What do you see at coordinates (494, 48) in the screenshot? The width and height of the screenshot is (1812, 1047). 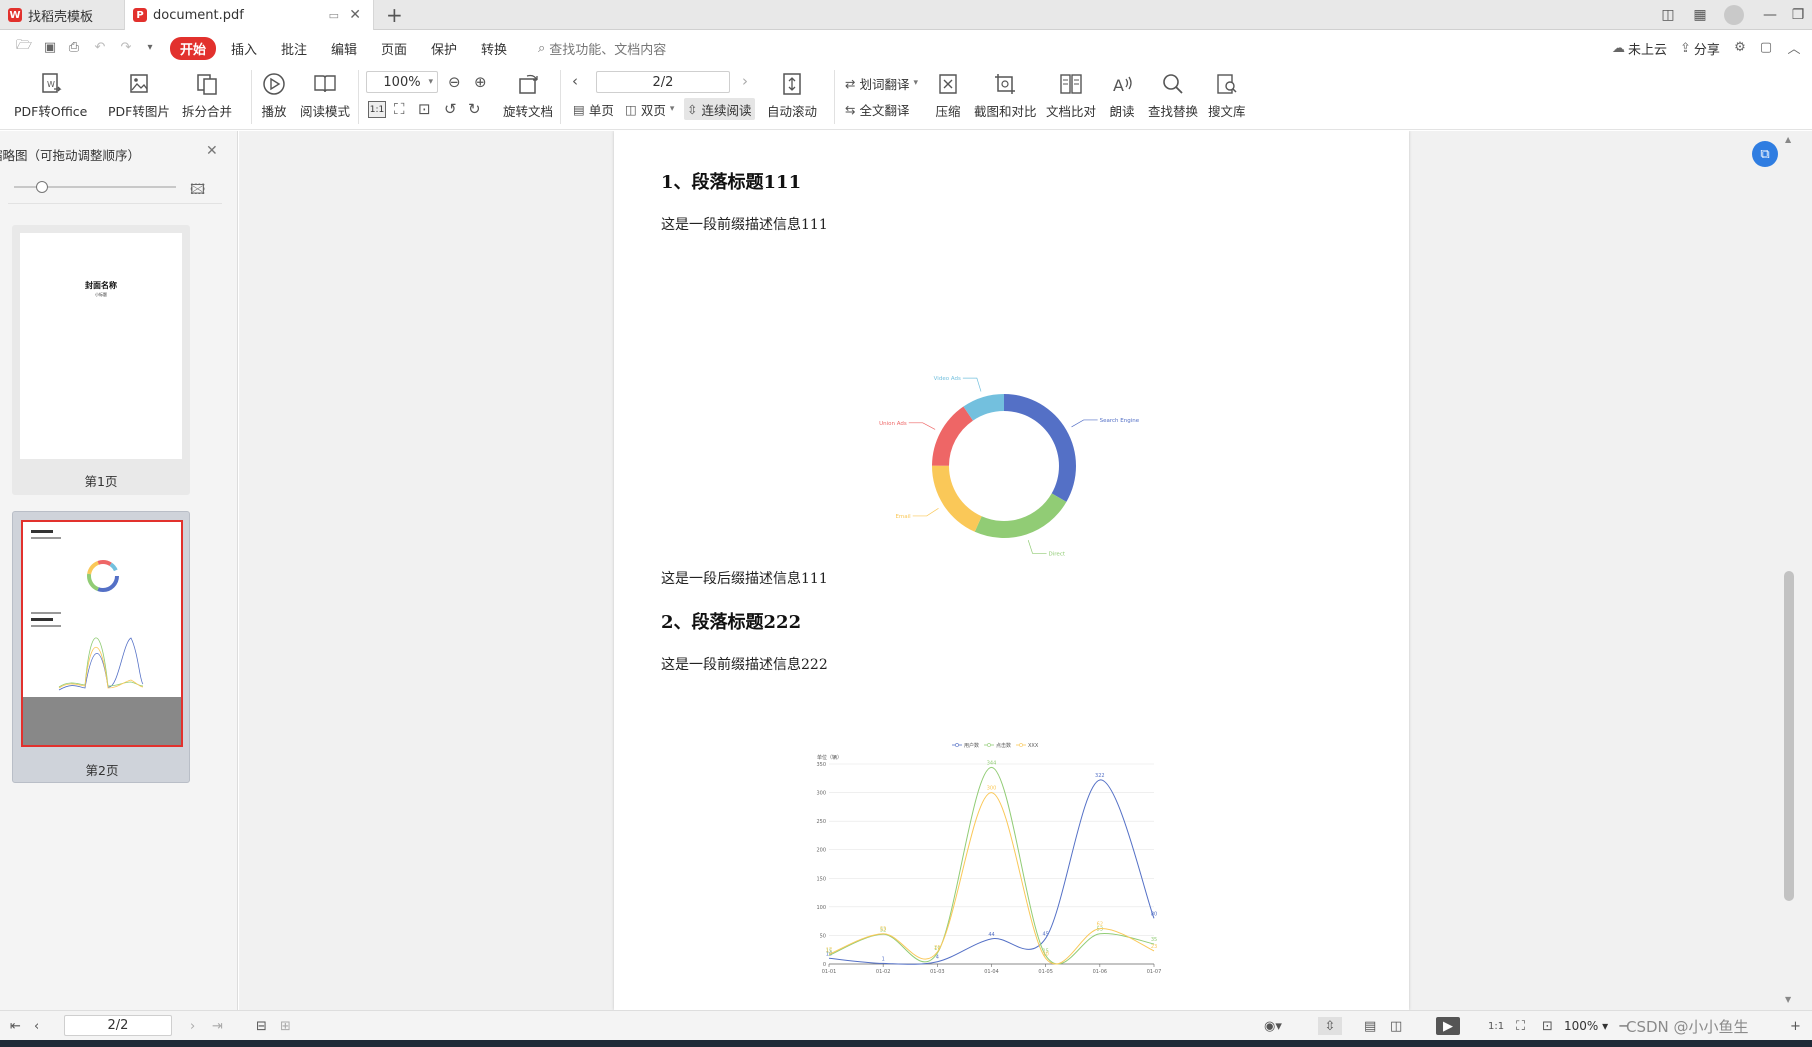 I see `menu-convert: 转换` at bounding box center [494, 48].